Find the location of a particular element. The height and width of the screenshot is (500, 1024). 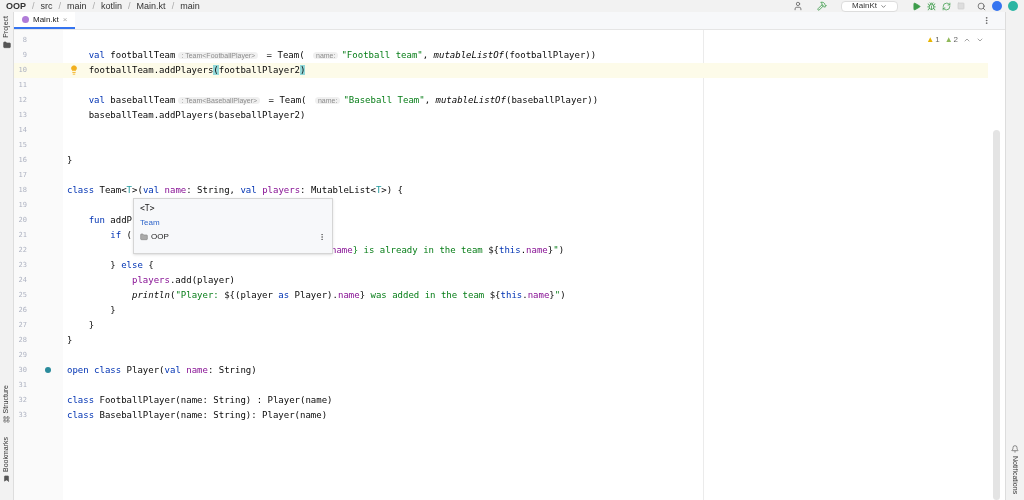

editor-tab: Main.kt × is located at coordinates (45, 20).